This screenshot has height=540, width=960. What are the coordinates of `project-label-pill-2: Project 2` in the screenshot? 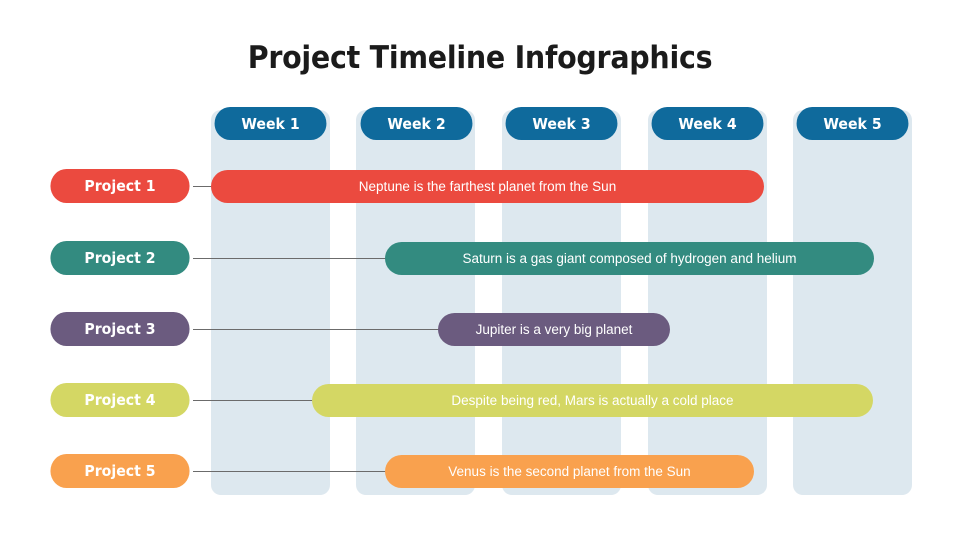 It's located at (120, 258).